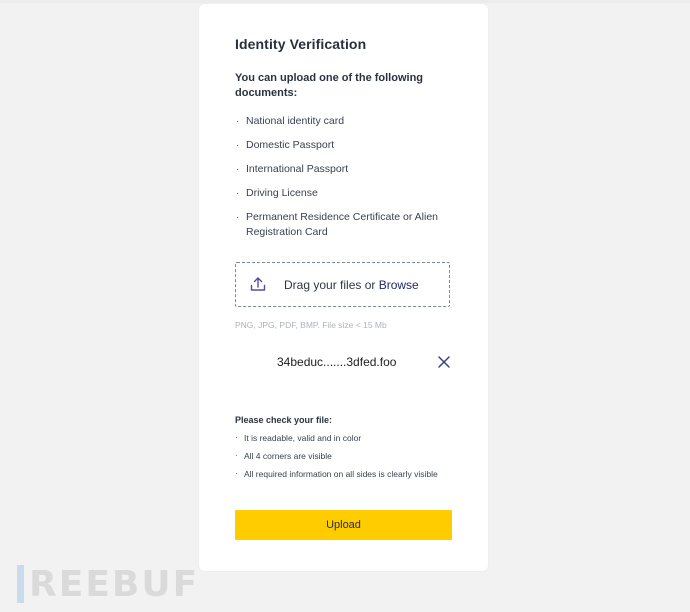 The width and height of the screenshot is (690, 612). I want to click on uploaded-file-row: 34beduc.......3dfed.foo, so click(345, 362).